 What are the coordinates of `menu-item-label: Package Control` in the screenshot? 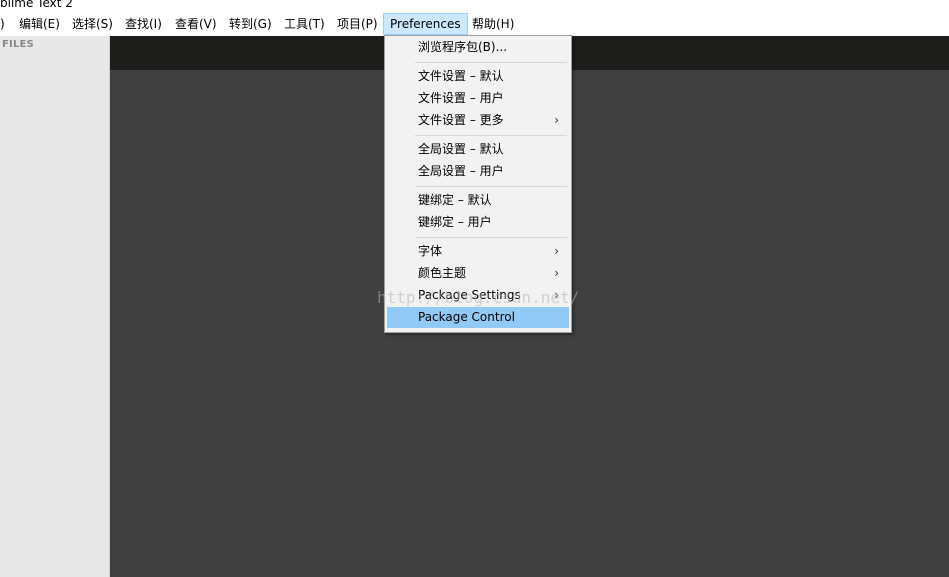 It's located at (466, 317).